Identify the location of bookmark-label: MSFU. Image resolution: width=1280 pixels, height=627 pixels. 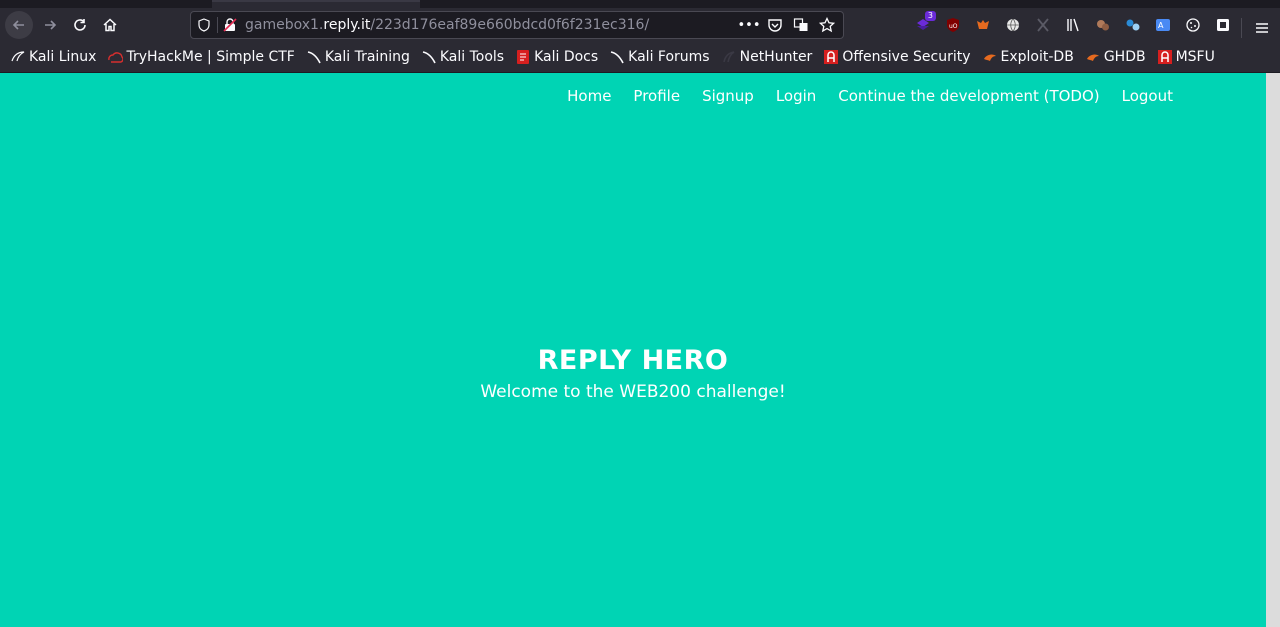
(1195, 57).